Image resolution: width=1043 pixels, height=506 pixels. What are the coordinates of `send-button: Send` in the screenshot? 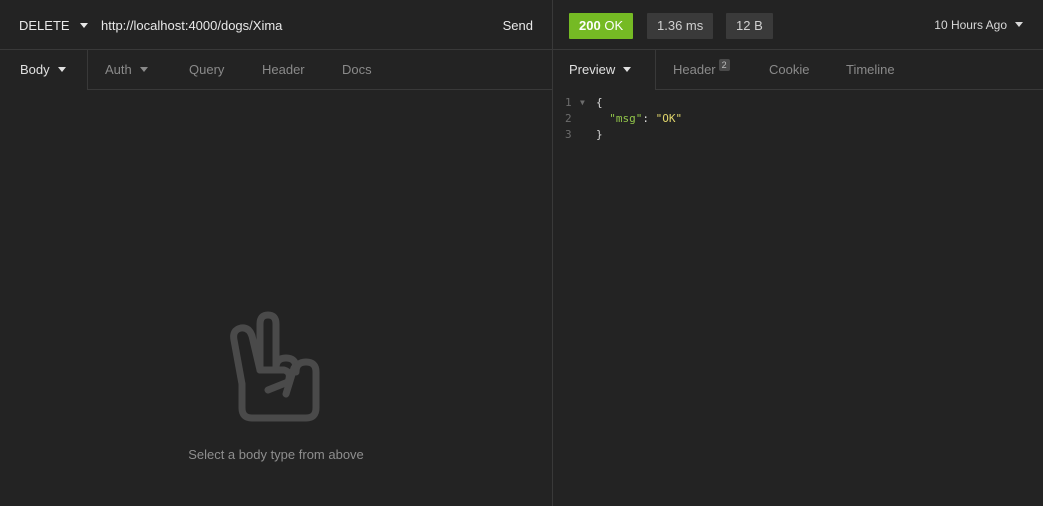 It's located at (518, 25).